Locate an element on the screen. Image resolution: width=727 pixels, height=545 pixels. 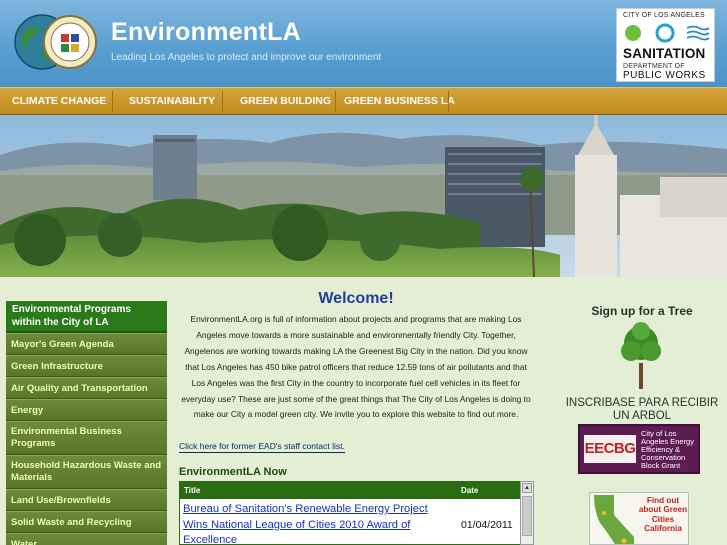
column-title: Title is located at coordinates (192, 490).